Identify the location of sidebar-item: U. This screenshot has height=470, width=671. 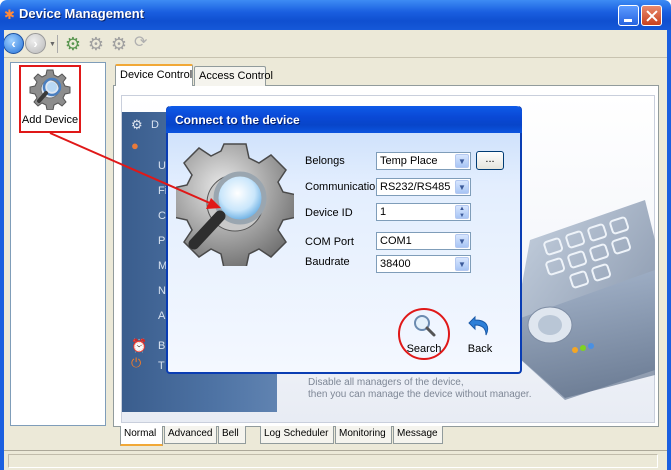
(162, 166).